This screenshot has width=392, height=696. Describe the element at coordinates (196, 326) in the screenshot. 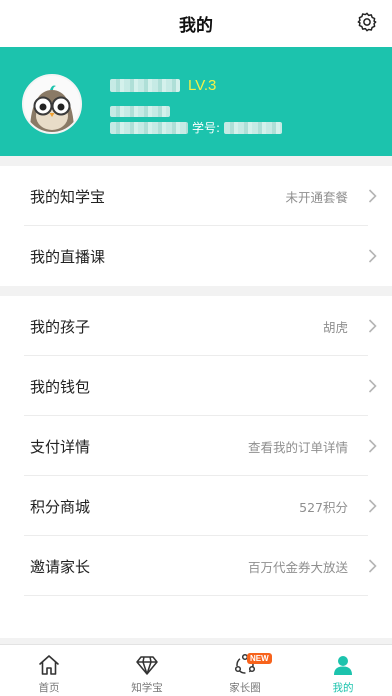

I see `row-my-child: 我的孩子 胡虎` at that location.